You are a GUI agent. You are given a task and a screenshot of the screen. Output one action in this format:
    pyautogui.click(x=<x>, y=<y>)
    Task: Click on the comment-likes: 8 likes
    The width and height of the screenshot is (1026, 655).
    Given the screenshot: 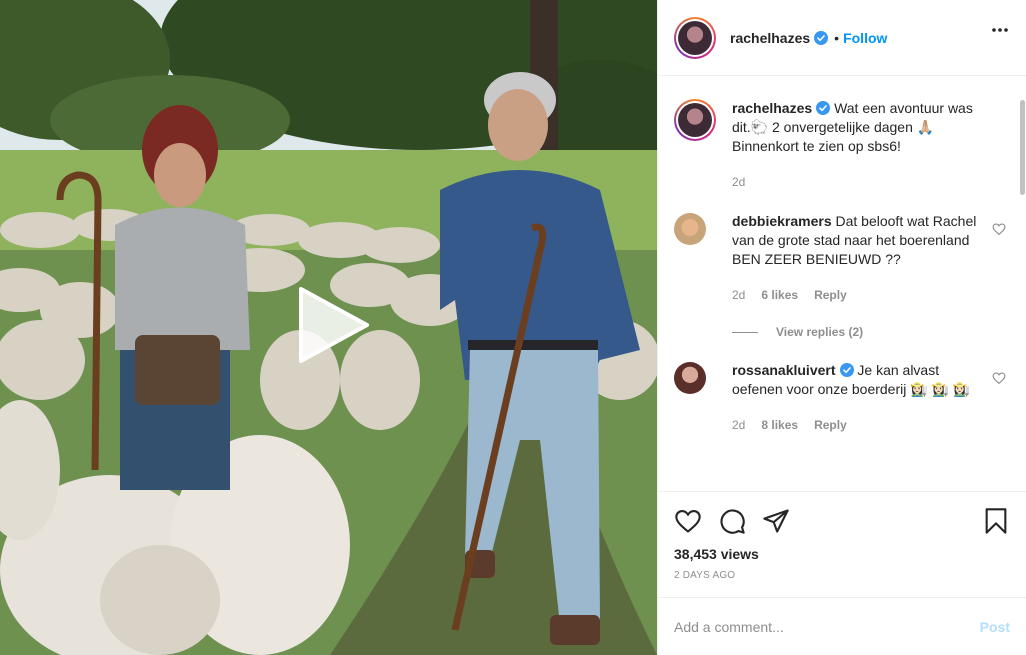 What is the action you would take?
    pyautogui.click(x=779, y=425)
    